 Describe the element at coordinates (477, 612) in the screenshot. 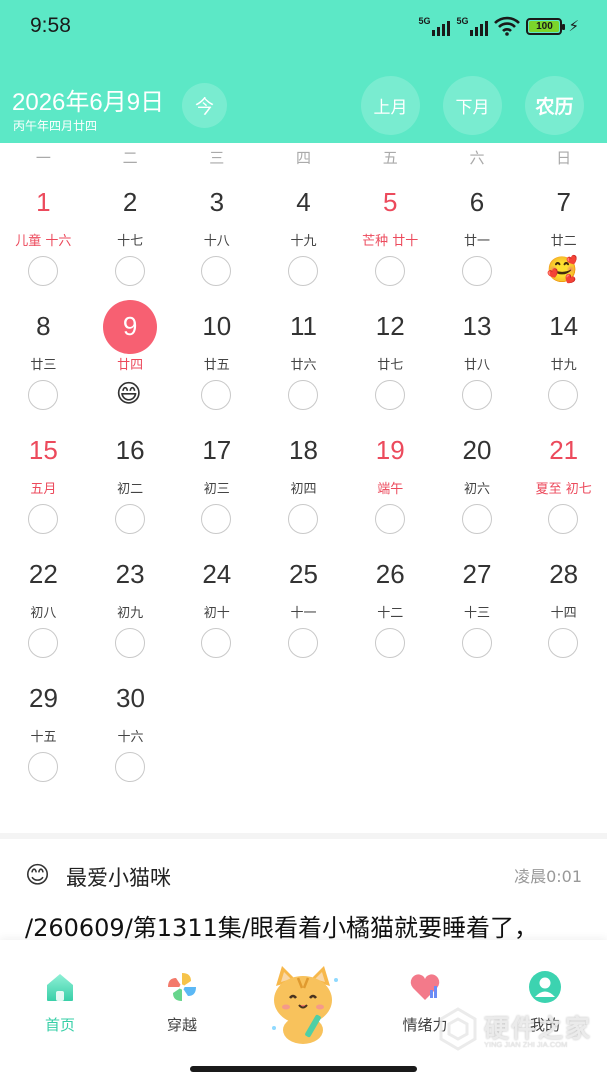

I see `calendar-day: 27 十三` at that location.